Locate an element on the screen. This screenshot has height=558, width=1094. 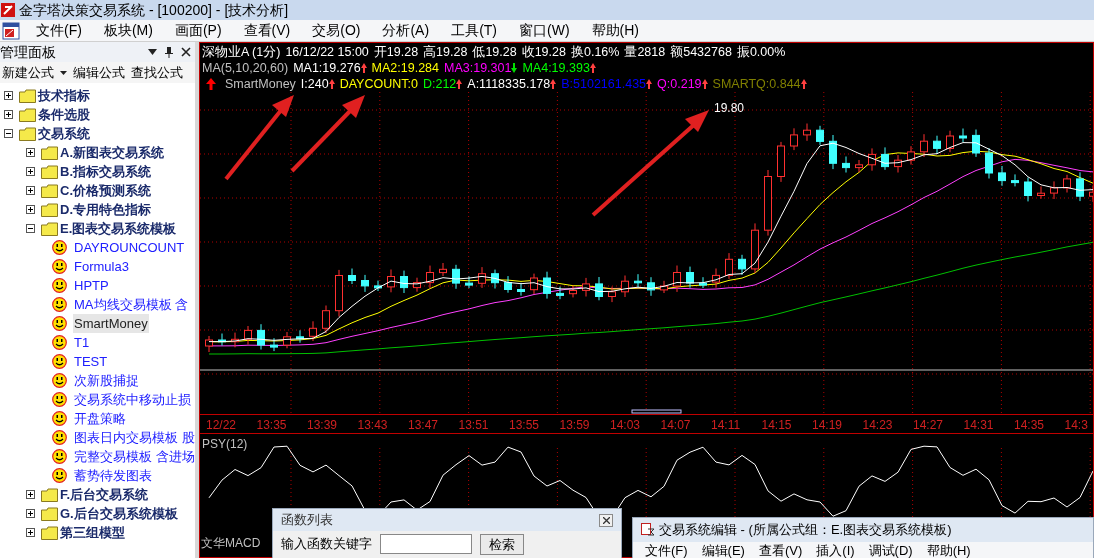
menu-item: 画面(P) is located at coordinates (198, 30).